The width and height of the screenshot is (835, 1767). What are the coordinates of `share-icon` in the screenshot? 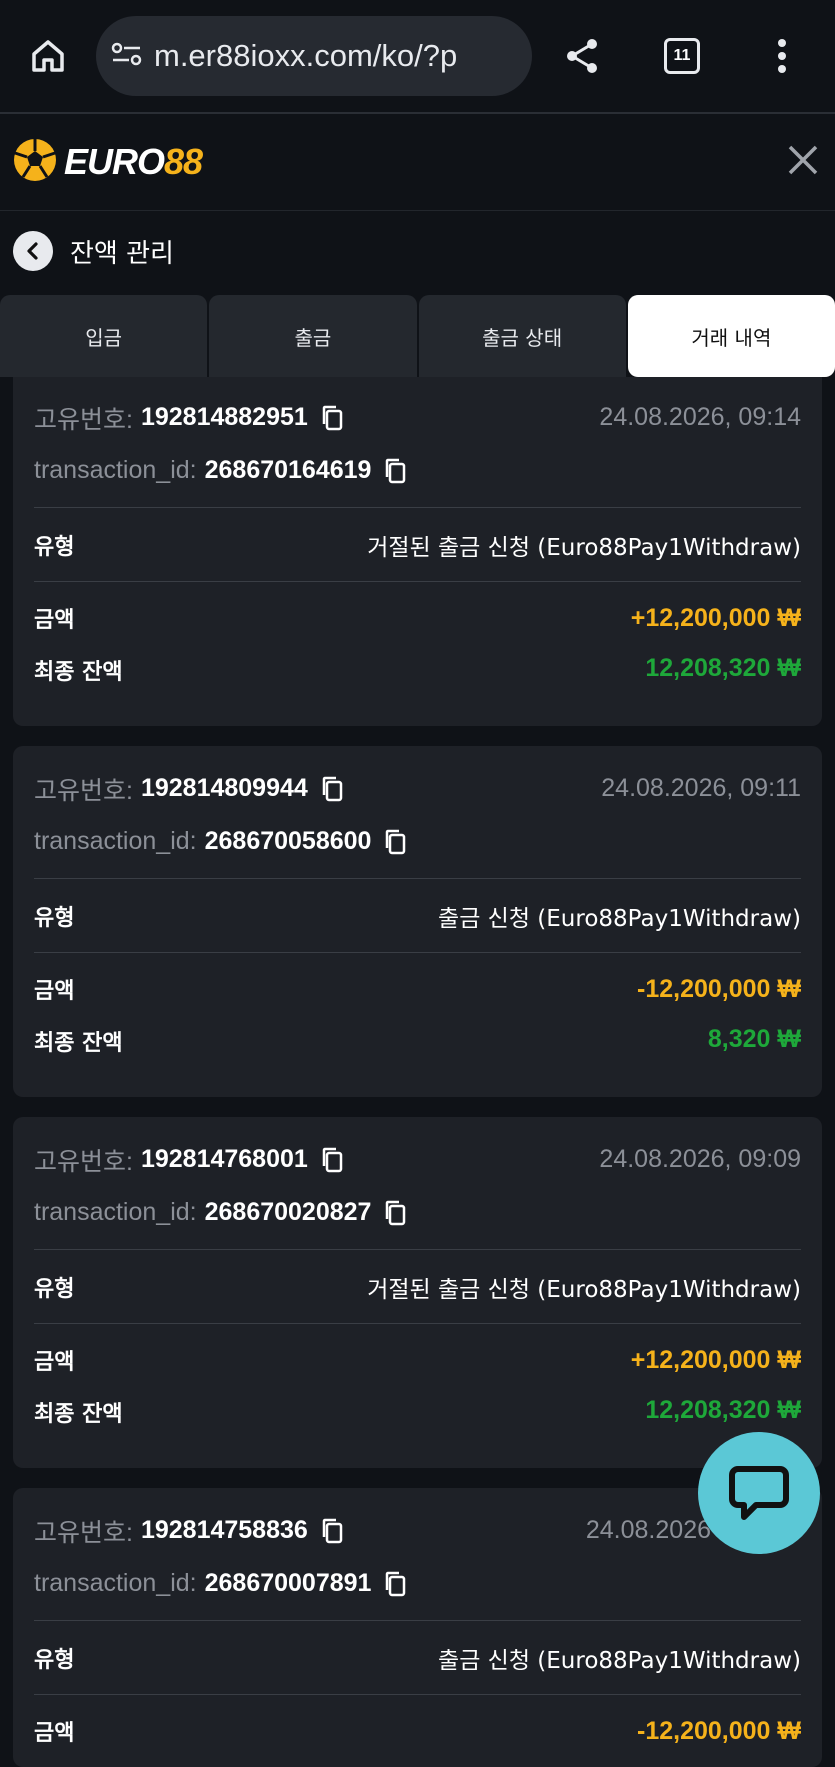 It's located at (582, 56).